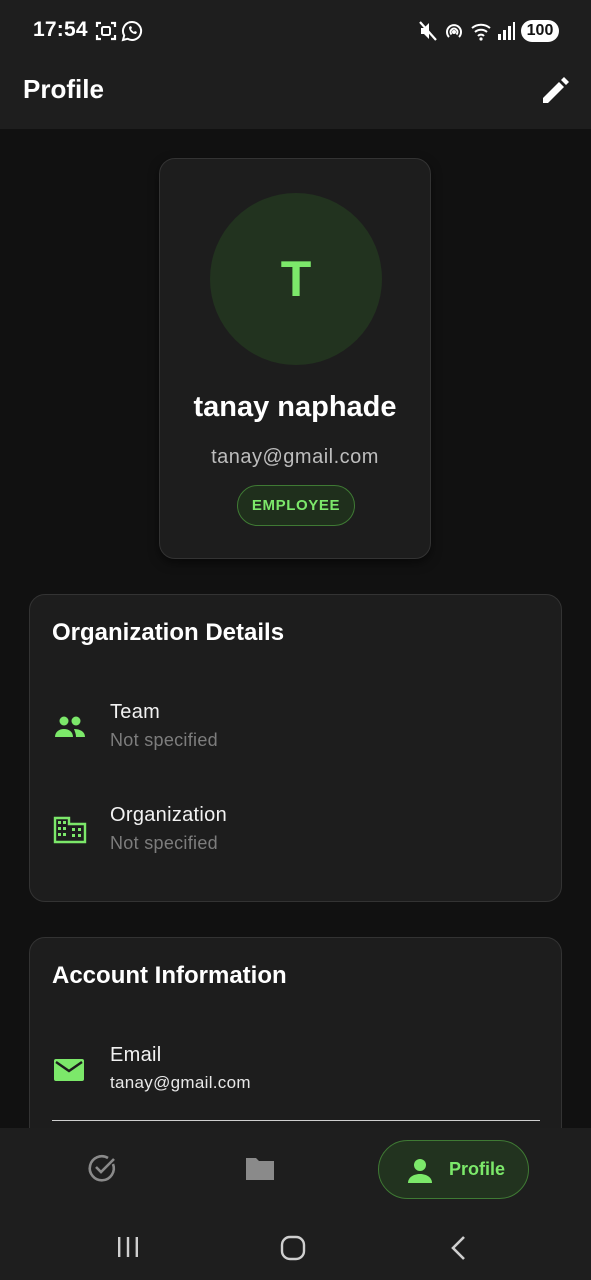 The image size is (591, 1280). I want to click on recents-icon, so click(128, 1247).